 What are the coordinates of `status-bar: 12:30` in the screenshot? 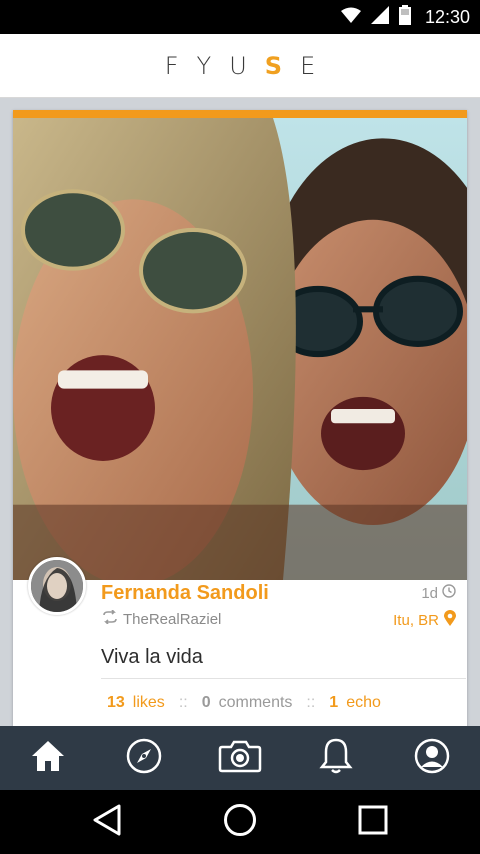 It's located at (240, 17).